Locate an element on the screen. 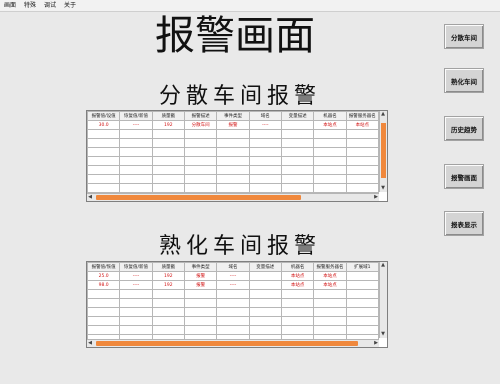 The height and width of the screenshot is (384, 500). menu-item-screen: 画面 is located at coordinates (10, 5).